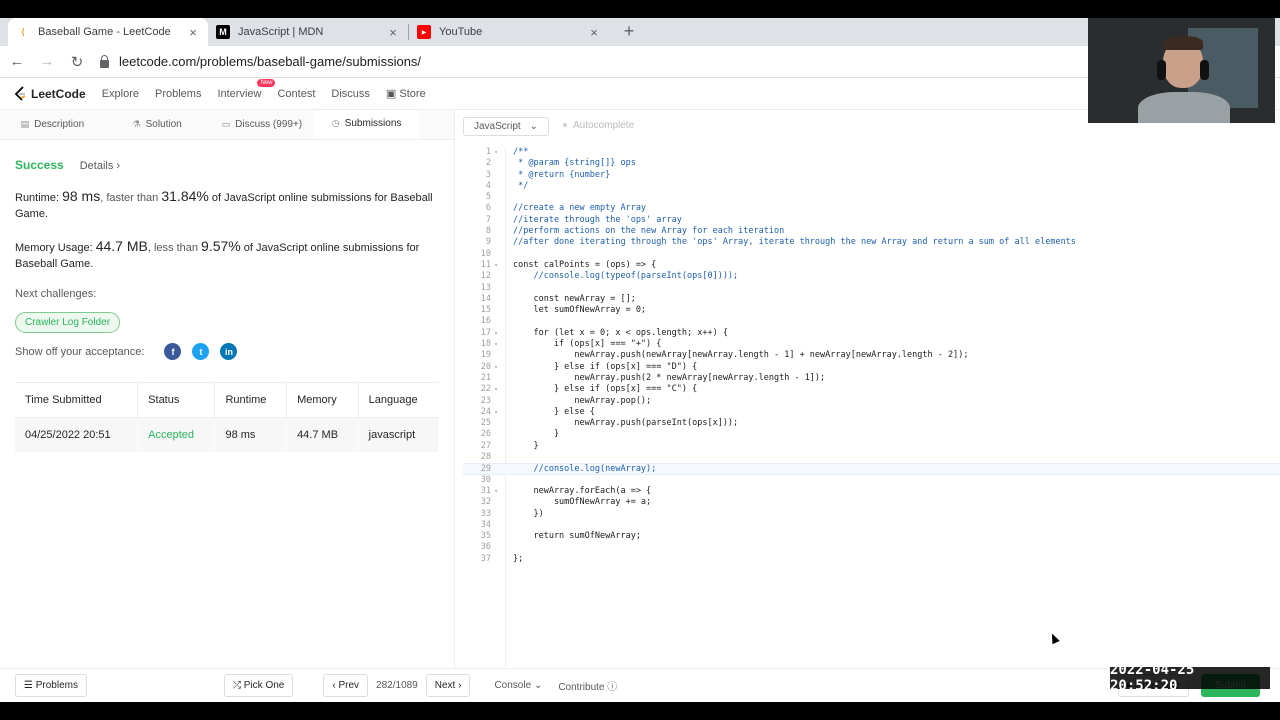  What do you see at coordinates (77, 434) in the screenshot?
I see `cell-time: 04/25/2022 20:51` at bounding box center [77, 434].